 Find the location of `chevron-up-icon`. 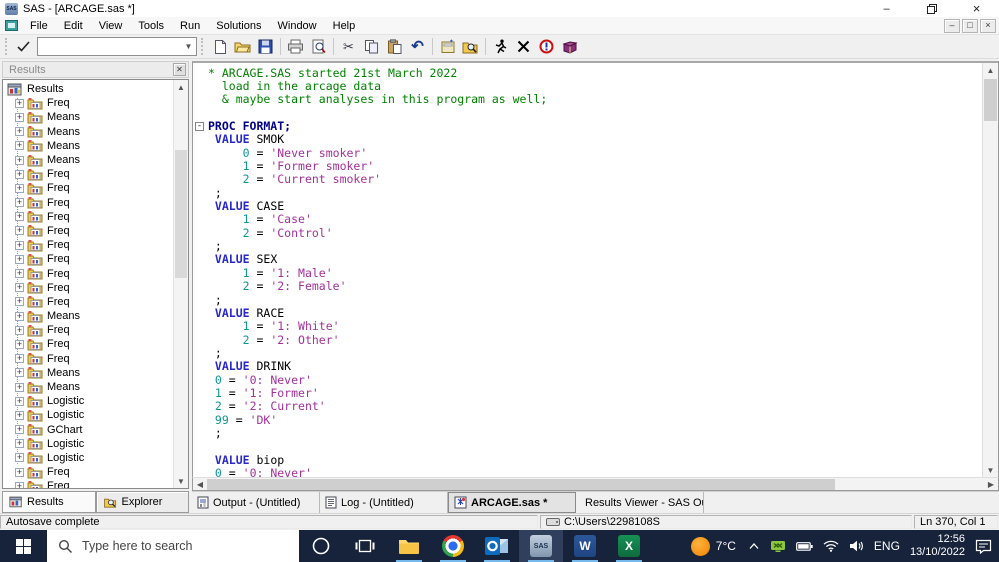

chevron-up-icon is located at coordinates (754, 546).